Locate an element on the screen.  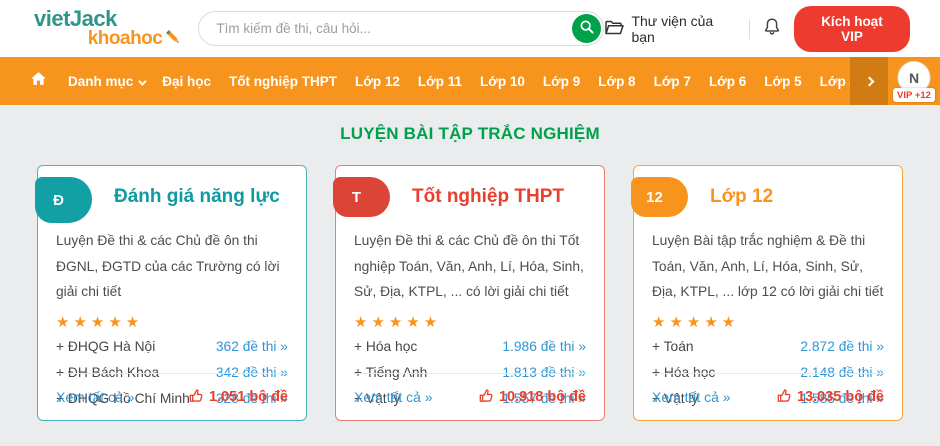
section-title: LUYỆN BÀI TẬP TRẮC NGHIỆM is located at coordinates (470, 133).